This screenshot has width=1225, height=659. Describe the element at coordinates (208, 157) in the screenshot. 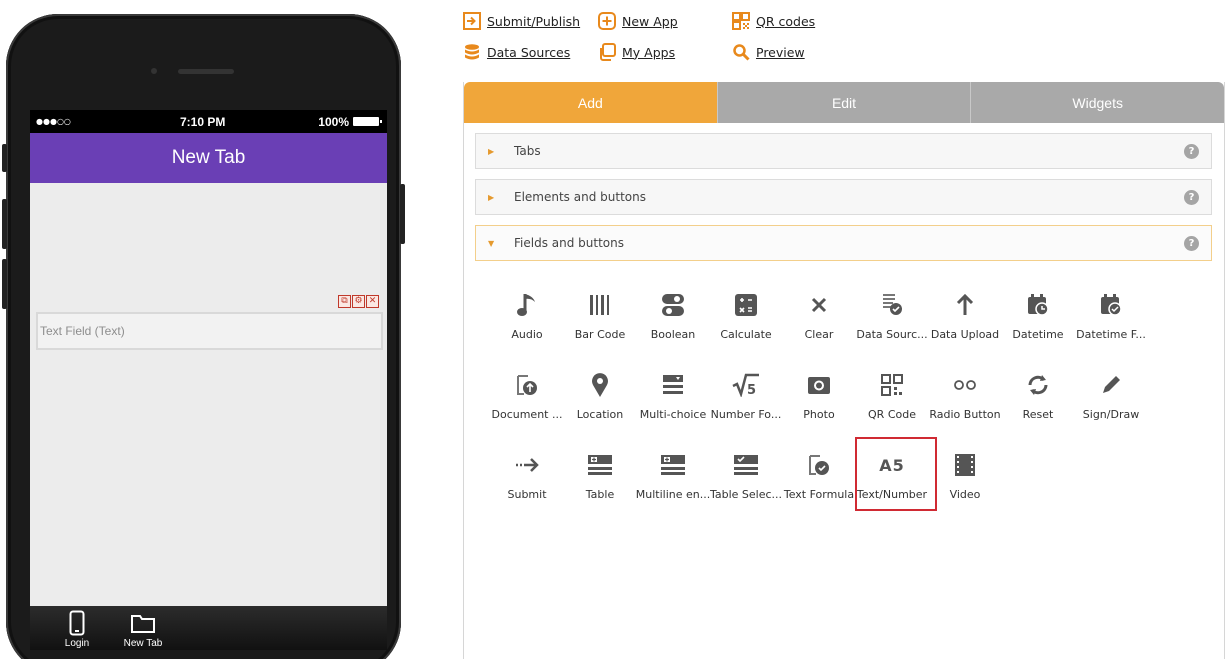

I see `app-header-title: New Tab` at that location.